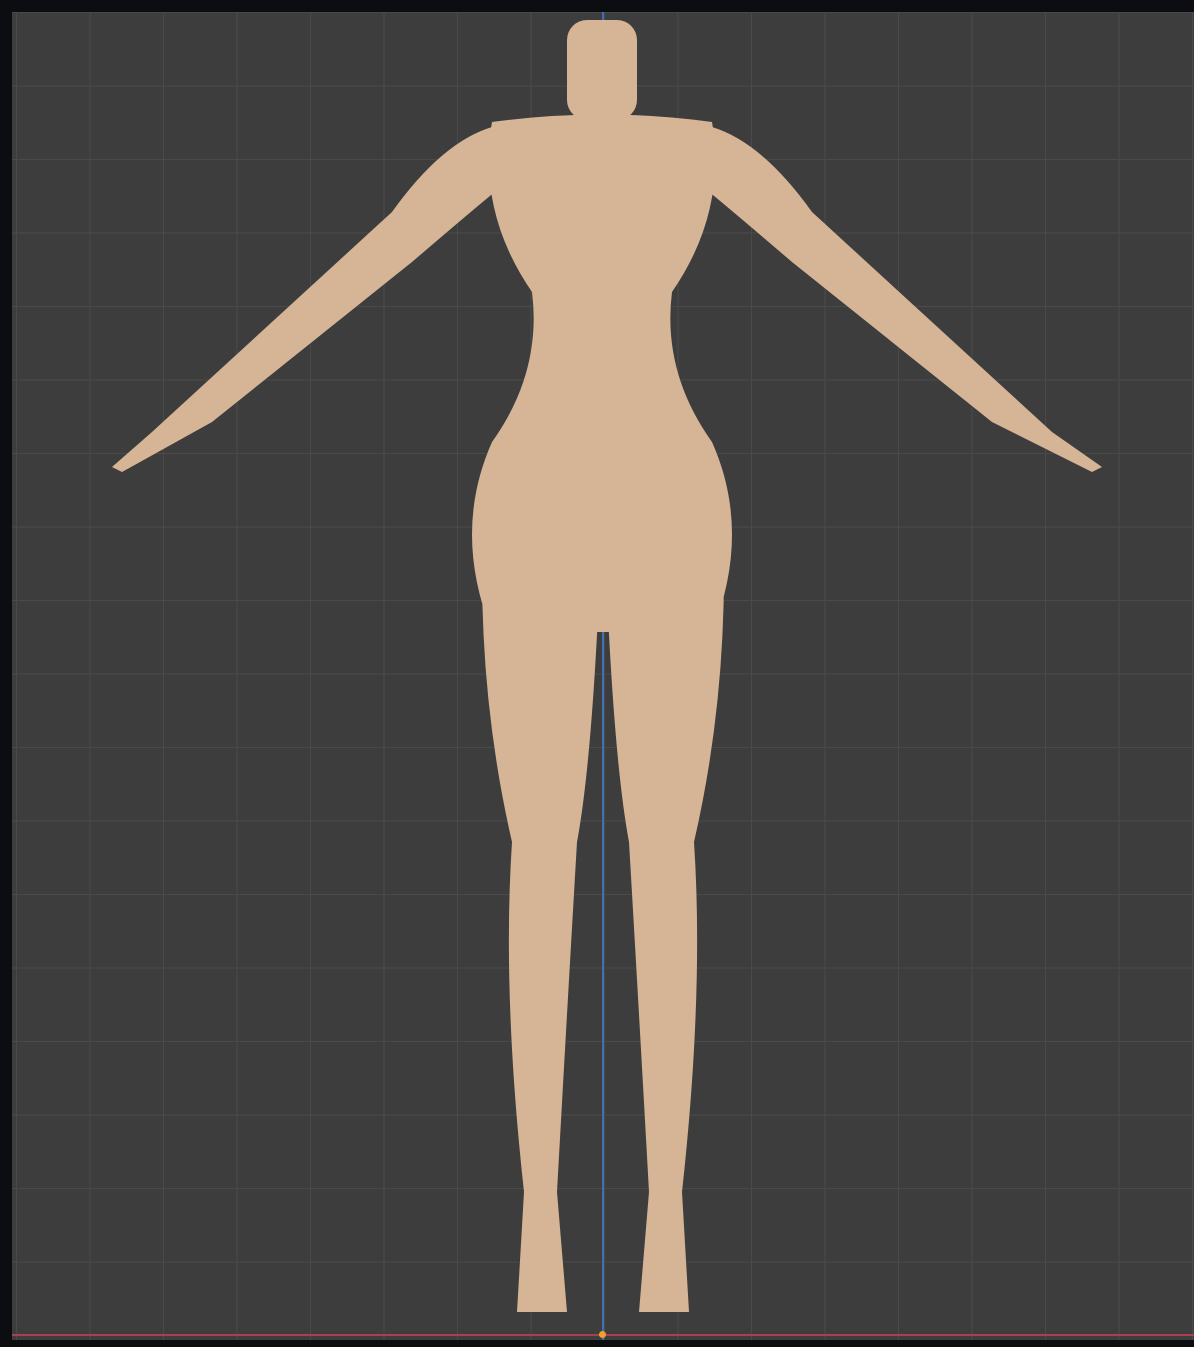 The image size is (1194, 1347). Describe the element at coordinates (899, 299) in the screenshot. I see `right-arm` at that location.